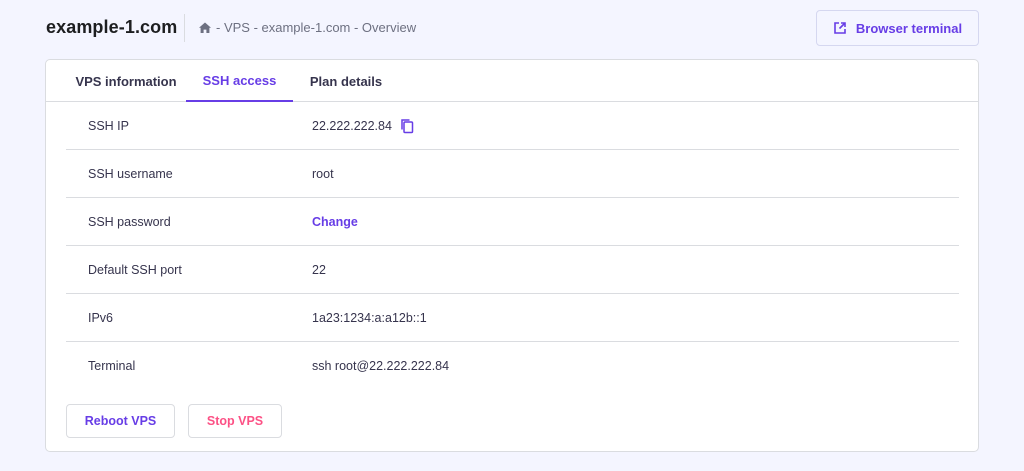 The width and height of the screenshot is (1024, 471). I want to click on copy-icon, so click(407, 126).